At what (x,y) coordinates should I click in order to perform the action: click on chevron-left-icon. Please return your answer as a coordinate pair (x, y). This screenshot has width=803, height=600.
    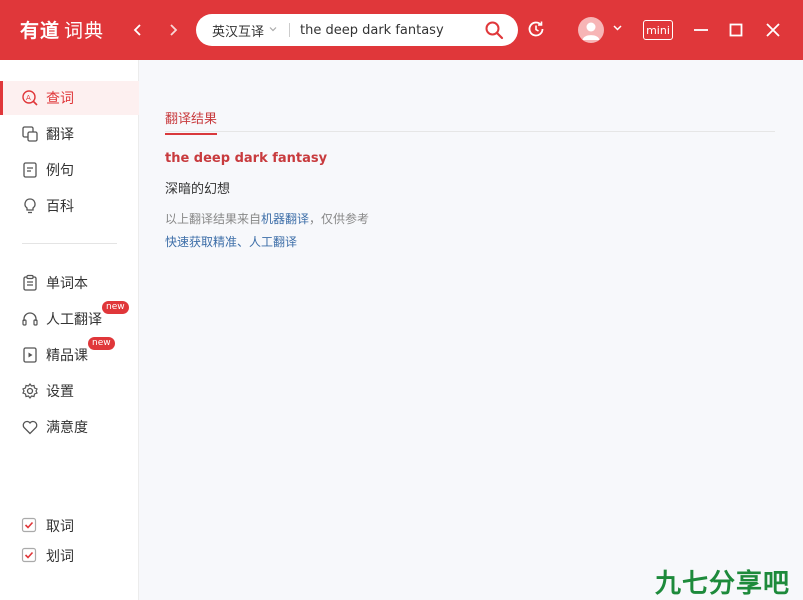
    Looking at the image, I should click on (137, 30).